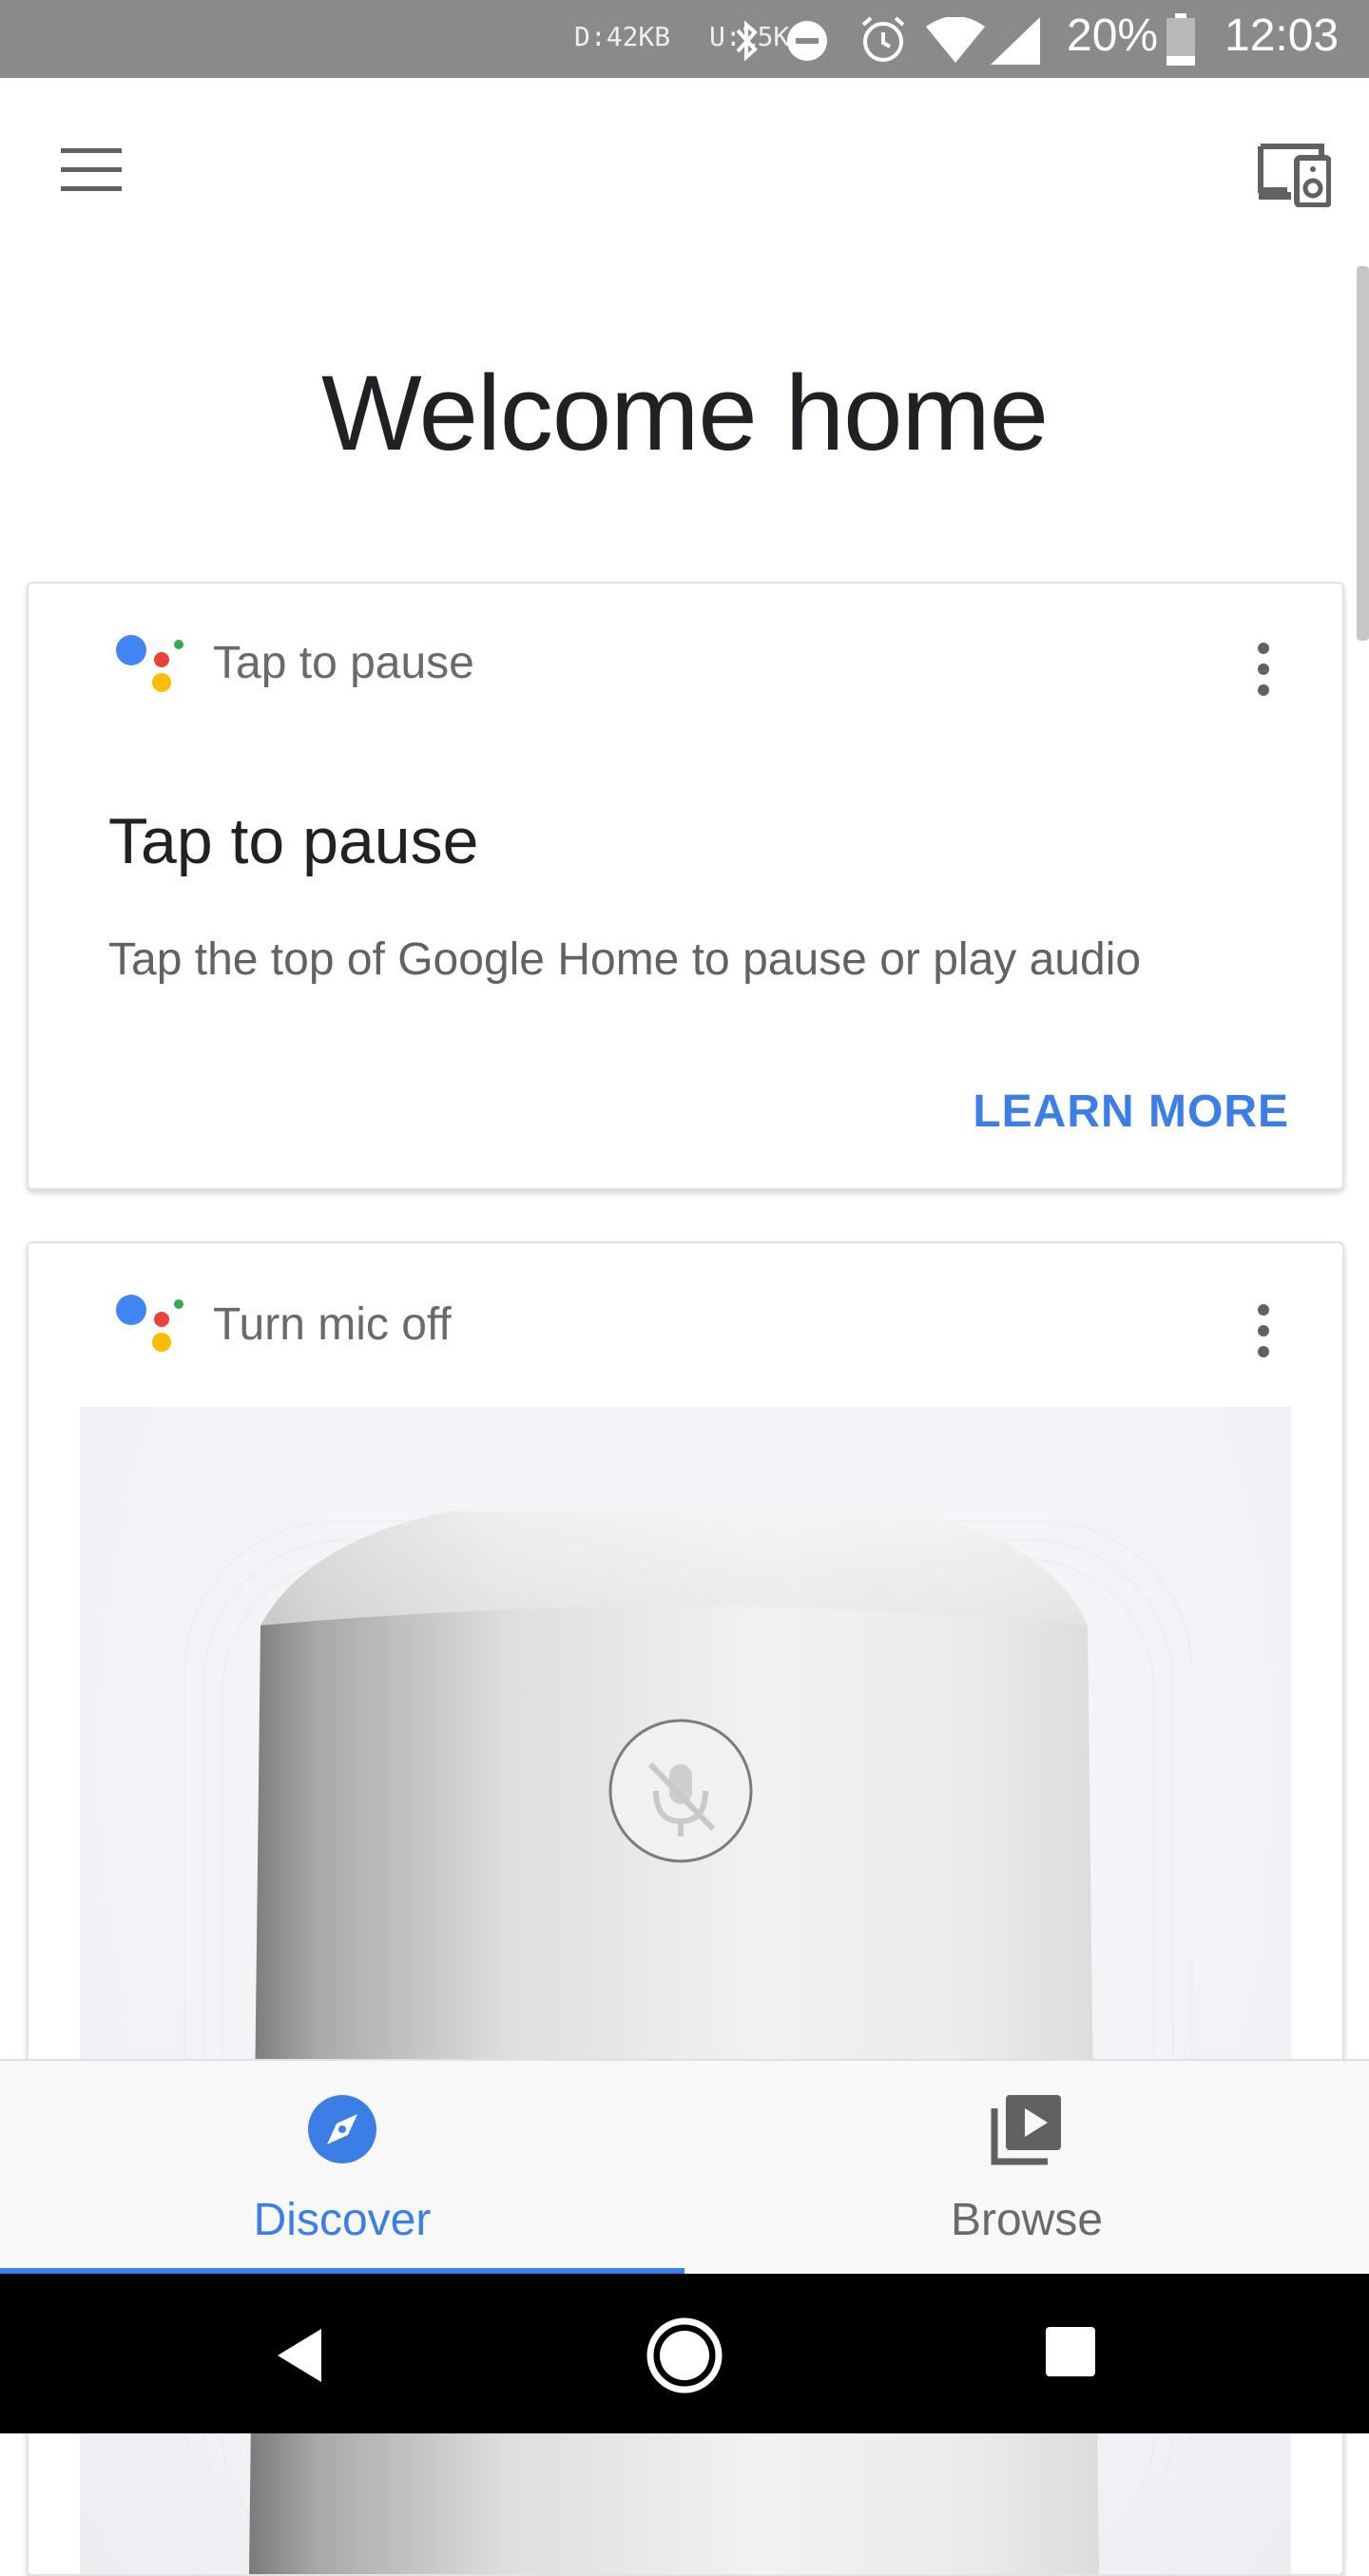 Image resolution: width=1369 pixels, height=2576 pixels. I want to click on tab-browse-label: Browse, so click(1027, 2220).